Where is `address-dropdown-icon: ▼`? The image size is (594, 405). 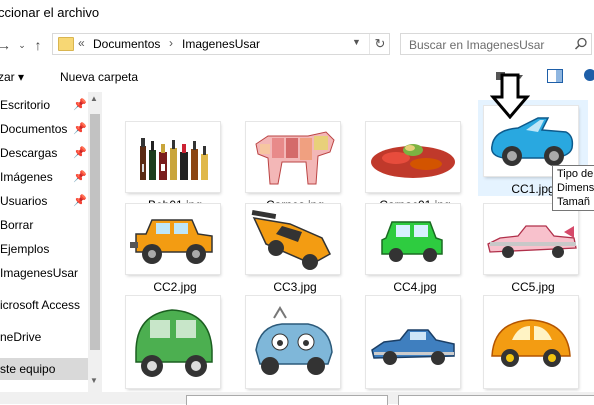
address-dropdown-icon: ▼ is located at coordinates (356, 42).